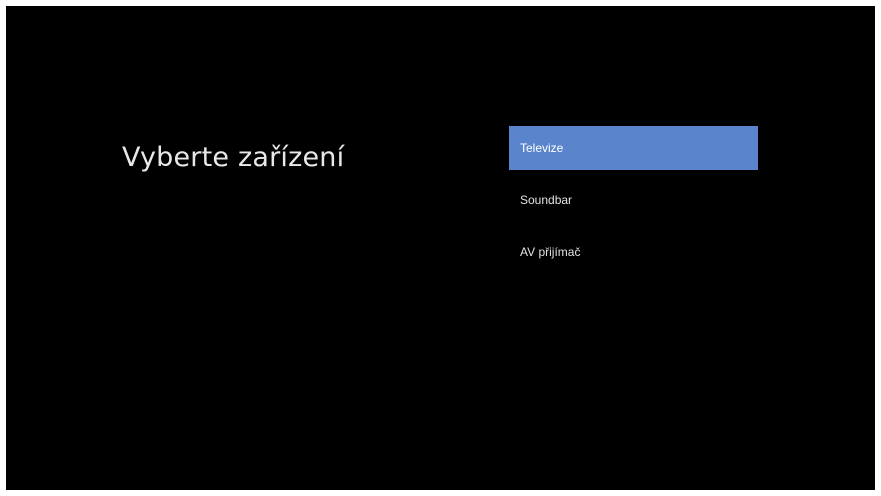 This screenshot has width=881, height=496. I want to click on menu-item-label: AV přijímač, so click(550, 252).